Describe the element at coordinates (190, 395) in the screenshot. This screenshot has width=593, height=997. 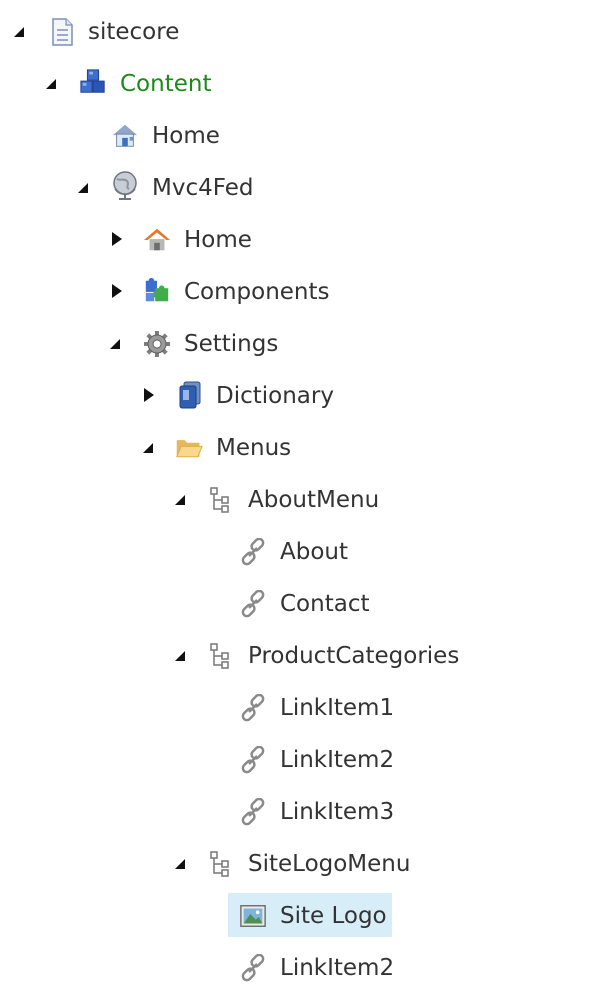
I see `book-icon` at that location.